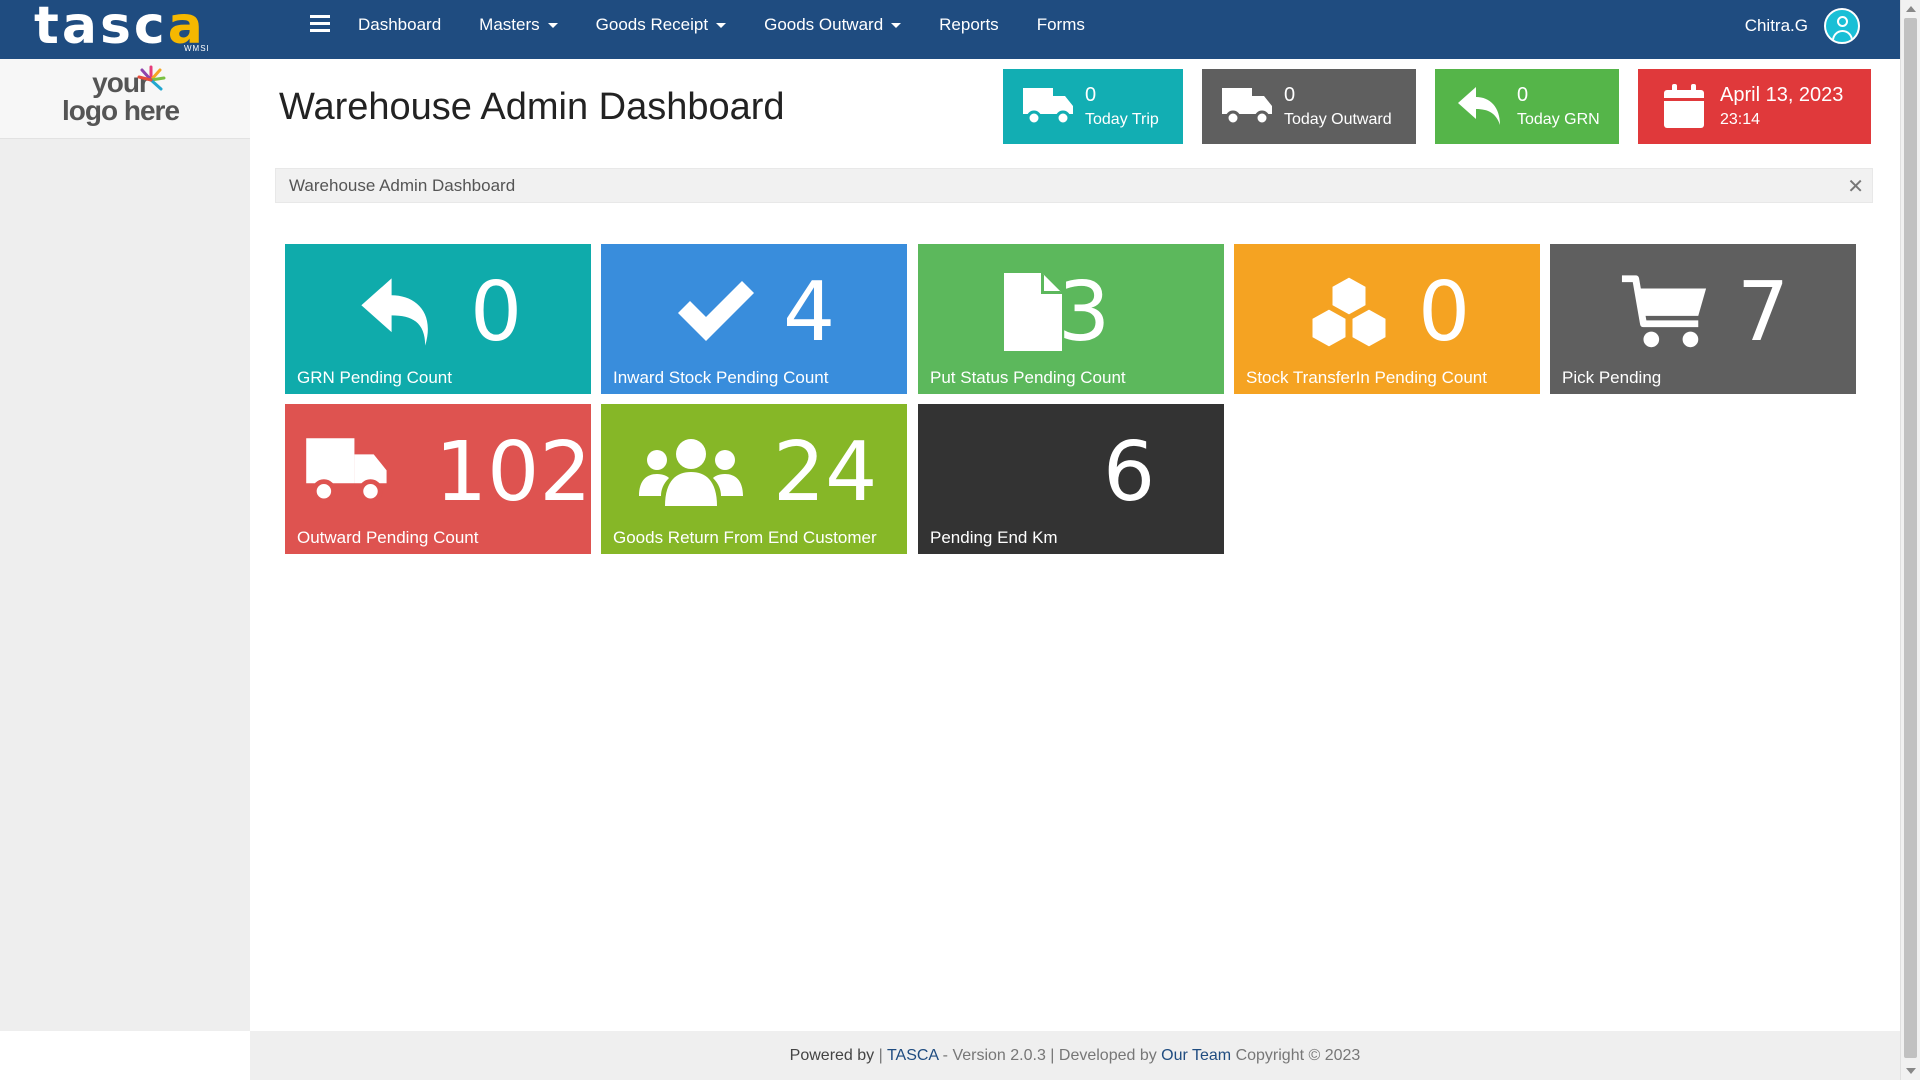 This screenshot has height=1080, width=1920. I want to click on today-grn-value: 0, so click(1523, 94).